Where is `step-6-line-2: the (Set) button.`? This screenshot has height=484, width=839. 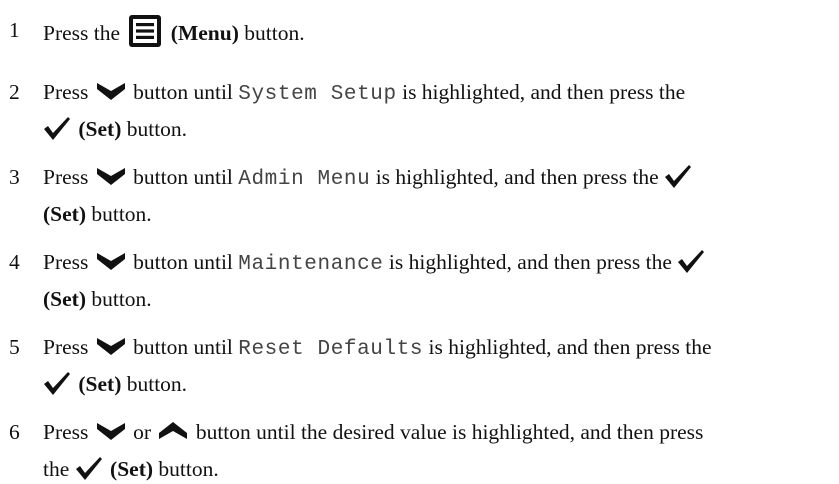
step-6-line-2: the (Set) button. is located at coordinates (131, 469).